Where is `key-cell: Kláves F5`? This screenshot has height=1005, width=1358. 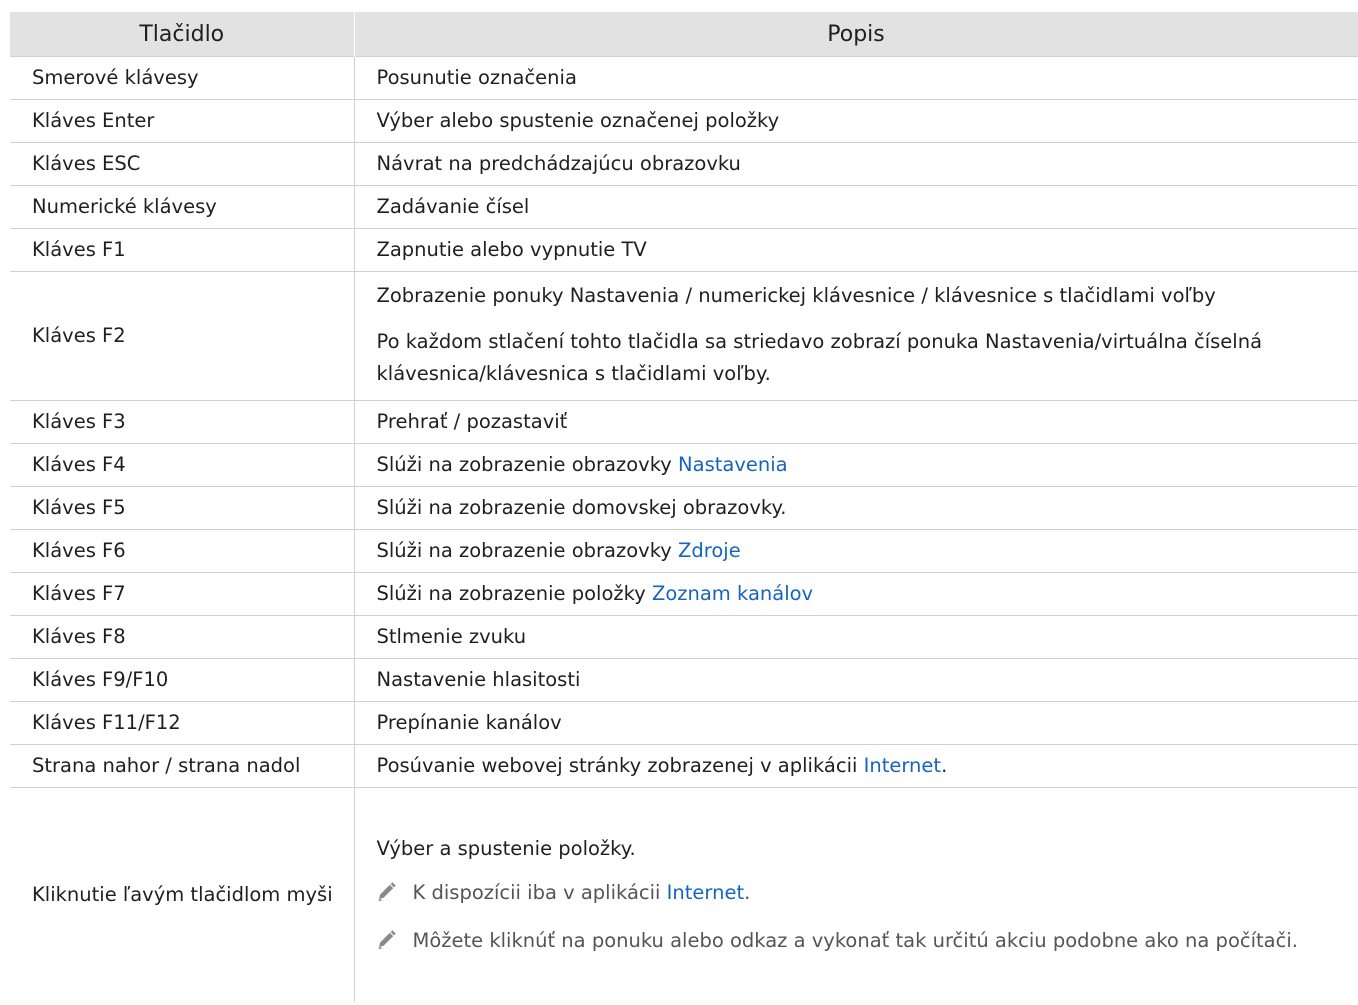
key-cell: Kláves F5 is located at coordinates (182, 508).